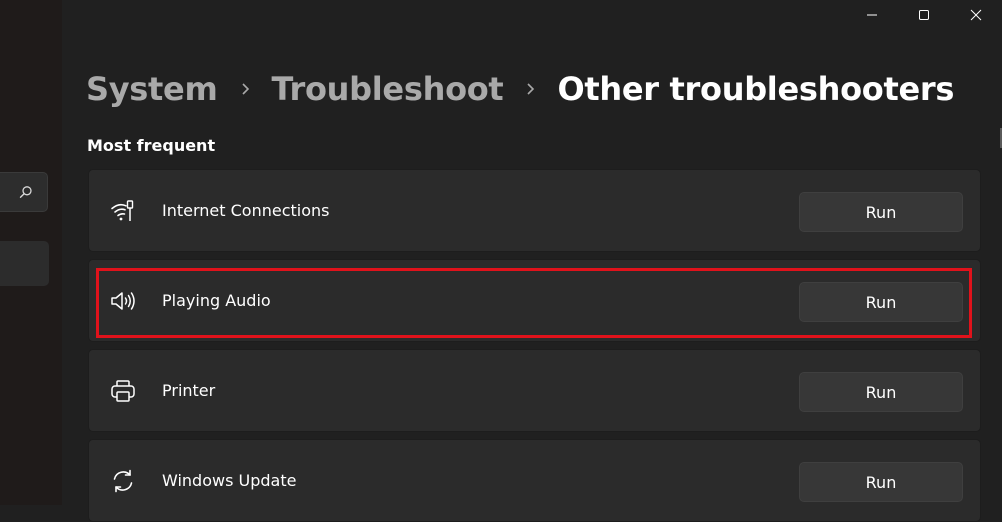  Describe the element at coordinates (123, 301) in the screenshot. I see `speaker-icon` at that location.